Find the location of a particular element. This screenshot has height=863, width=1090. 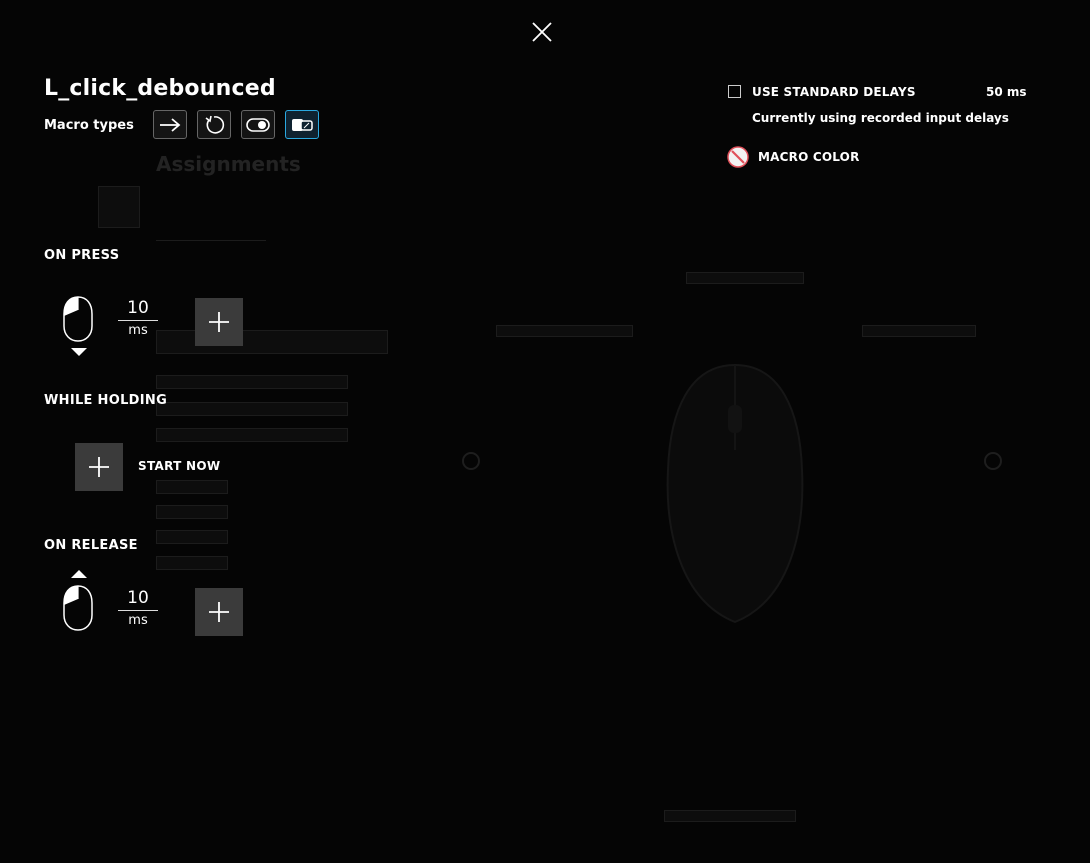

on-release-delay: 10 ms is located at coordinates (138, 609).